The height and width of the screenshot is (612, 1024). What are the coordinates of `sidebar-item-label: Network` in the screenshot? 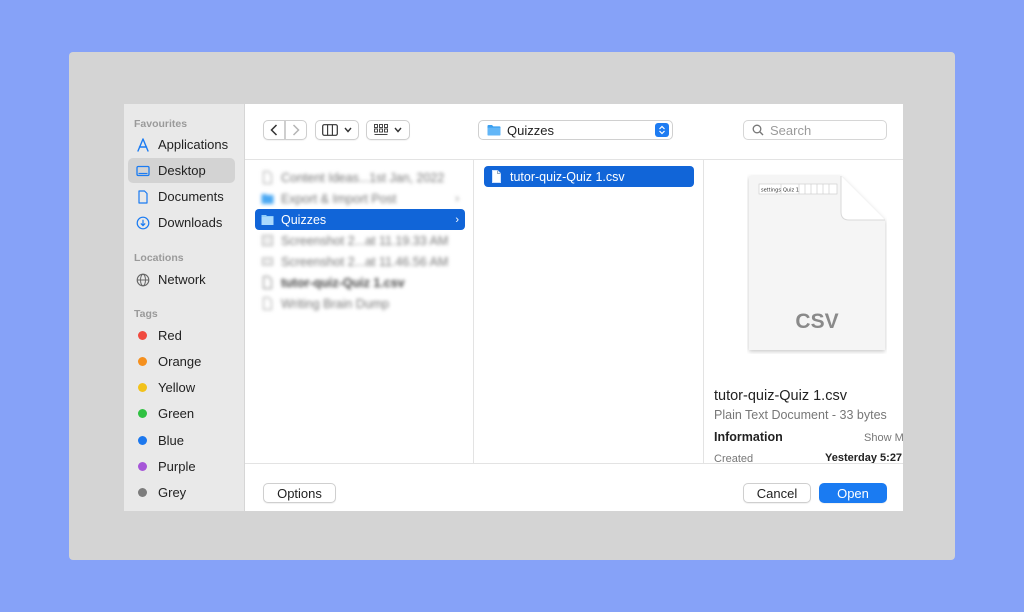 It's located at (182, 279).